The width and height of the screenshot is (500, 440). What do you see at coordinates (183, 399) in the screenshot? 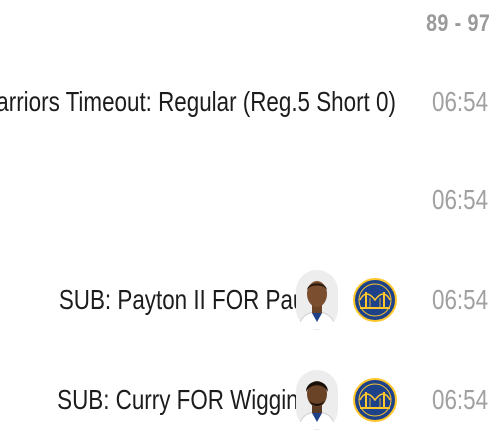
I see `event-description: SUB: Curry FOR Wiggins` at bounding box center [183, 399].